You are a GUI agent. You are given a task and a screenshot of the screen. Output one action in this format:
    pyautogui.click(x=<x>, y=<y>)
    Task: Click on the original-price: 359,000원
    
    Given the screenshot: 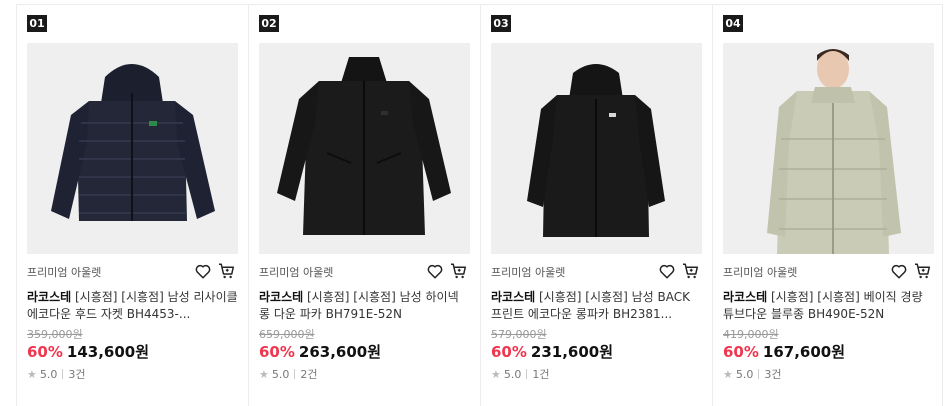 What is the action you would take?
    pyautogui.click(x=55, y=334)
    